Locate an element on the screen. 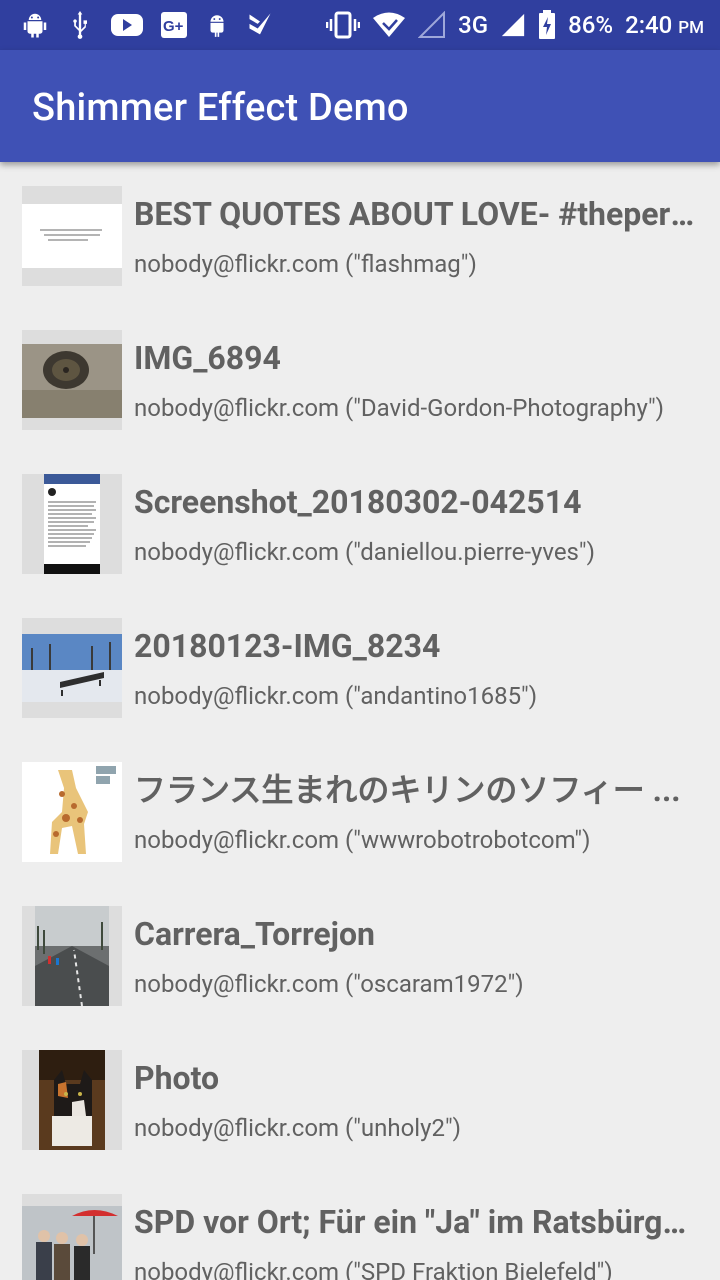 This screenshot has width=720, height=1280. signal-empty-icon is located at coordinates (432, 25).